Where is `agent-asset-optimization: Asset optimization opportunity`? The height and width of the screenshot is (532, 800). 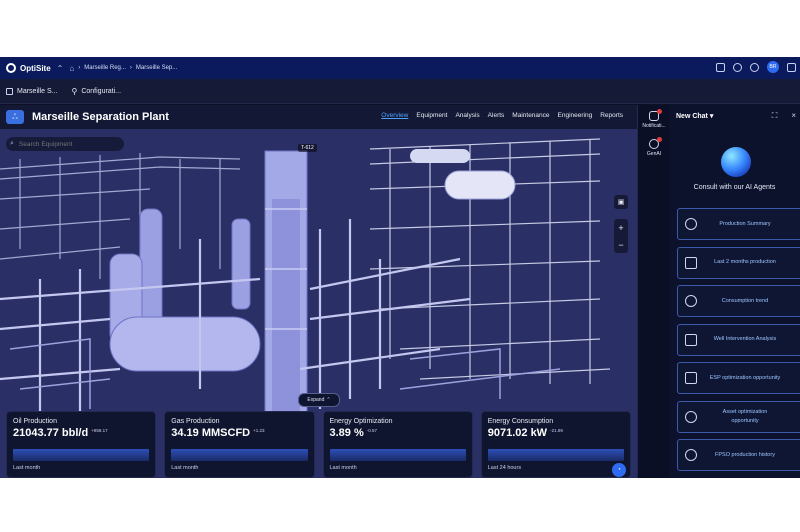 agent-asset-optimization: Asset optimization opportunity is located at coordinates (738, 416).